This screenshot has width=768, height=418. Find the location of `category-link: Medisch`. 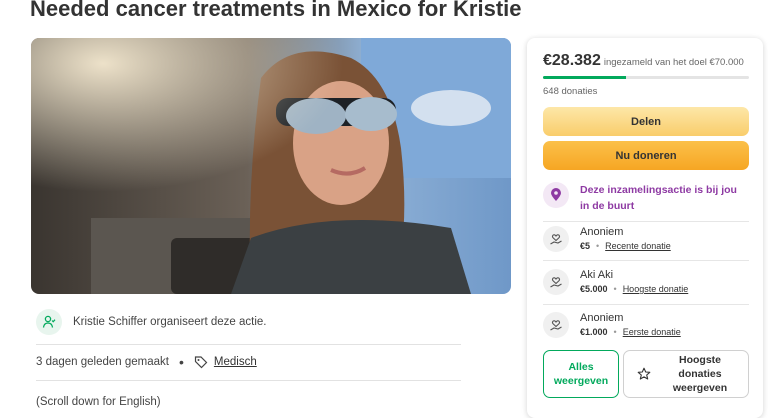

category-link: Medisch is located at coordinates (235, 362).